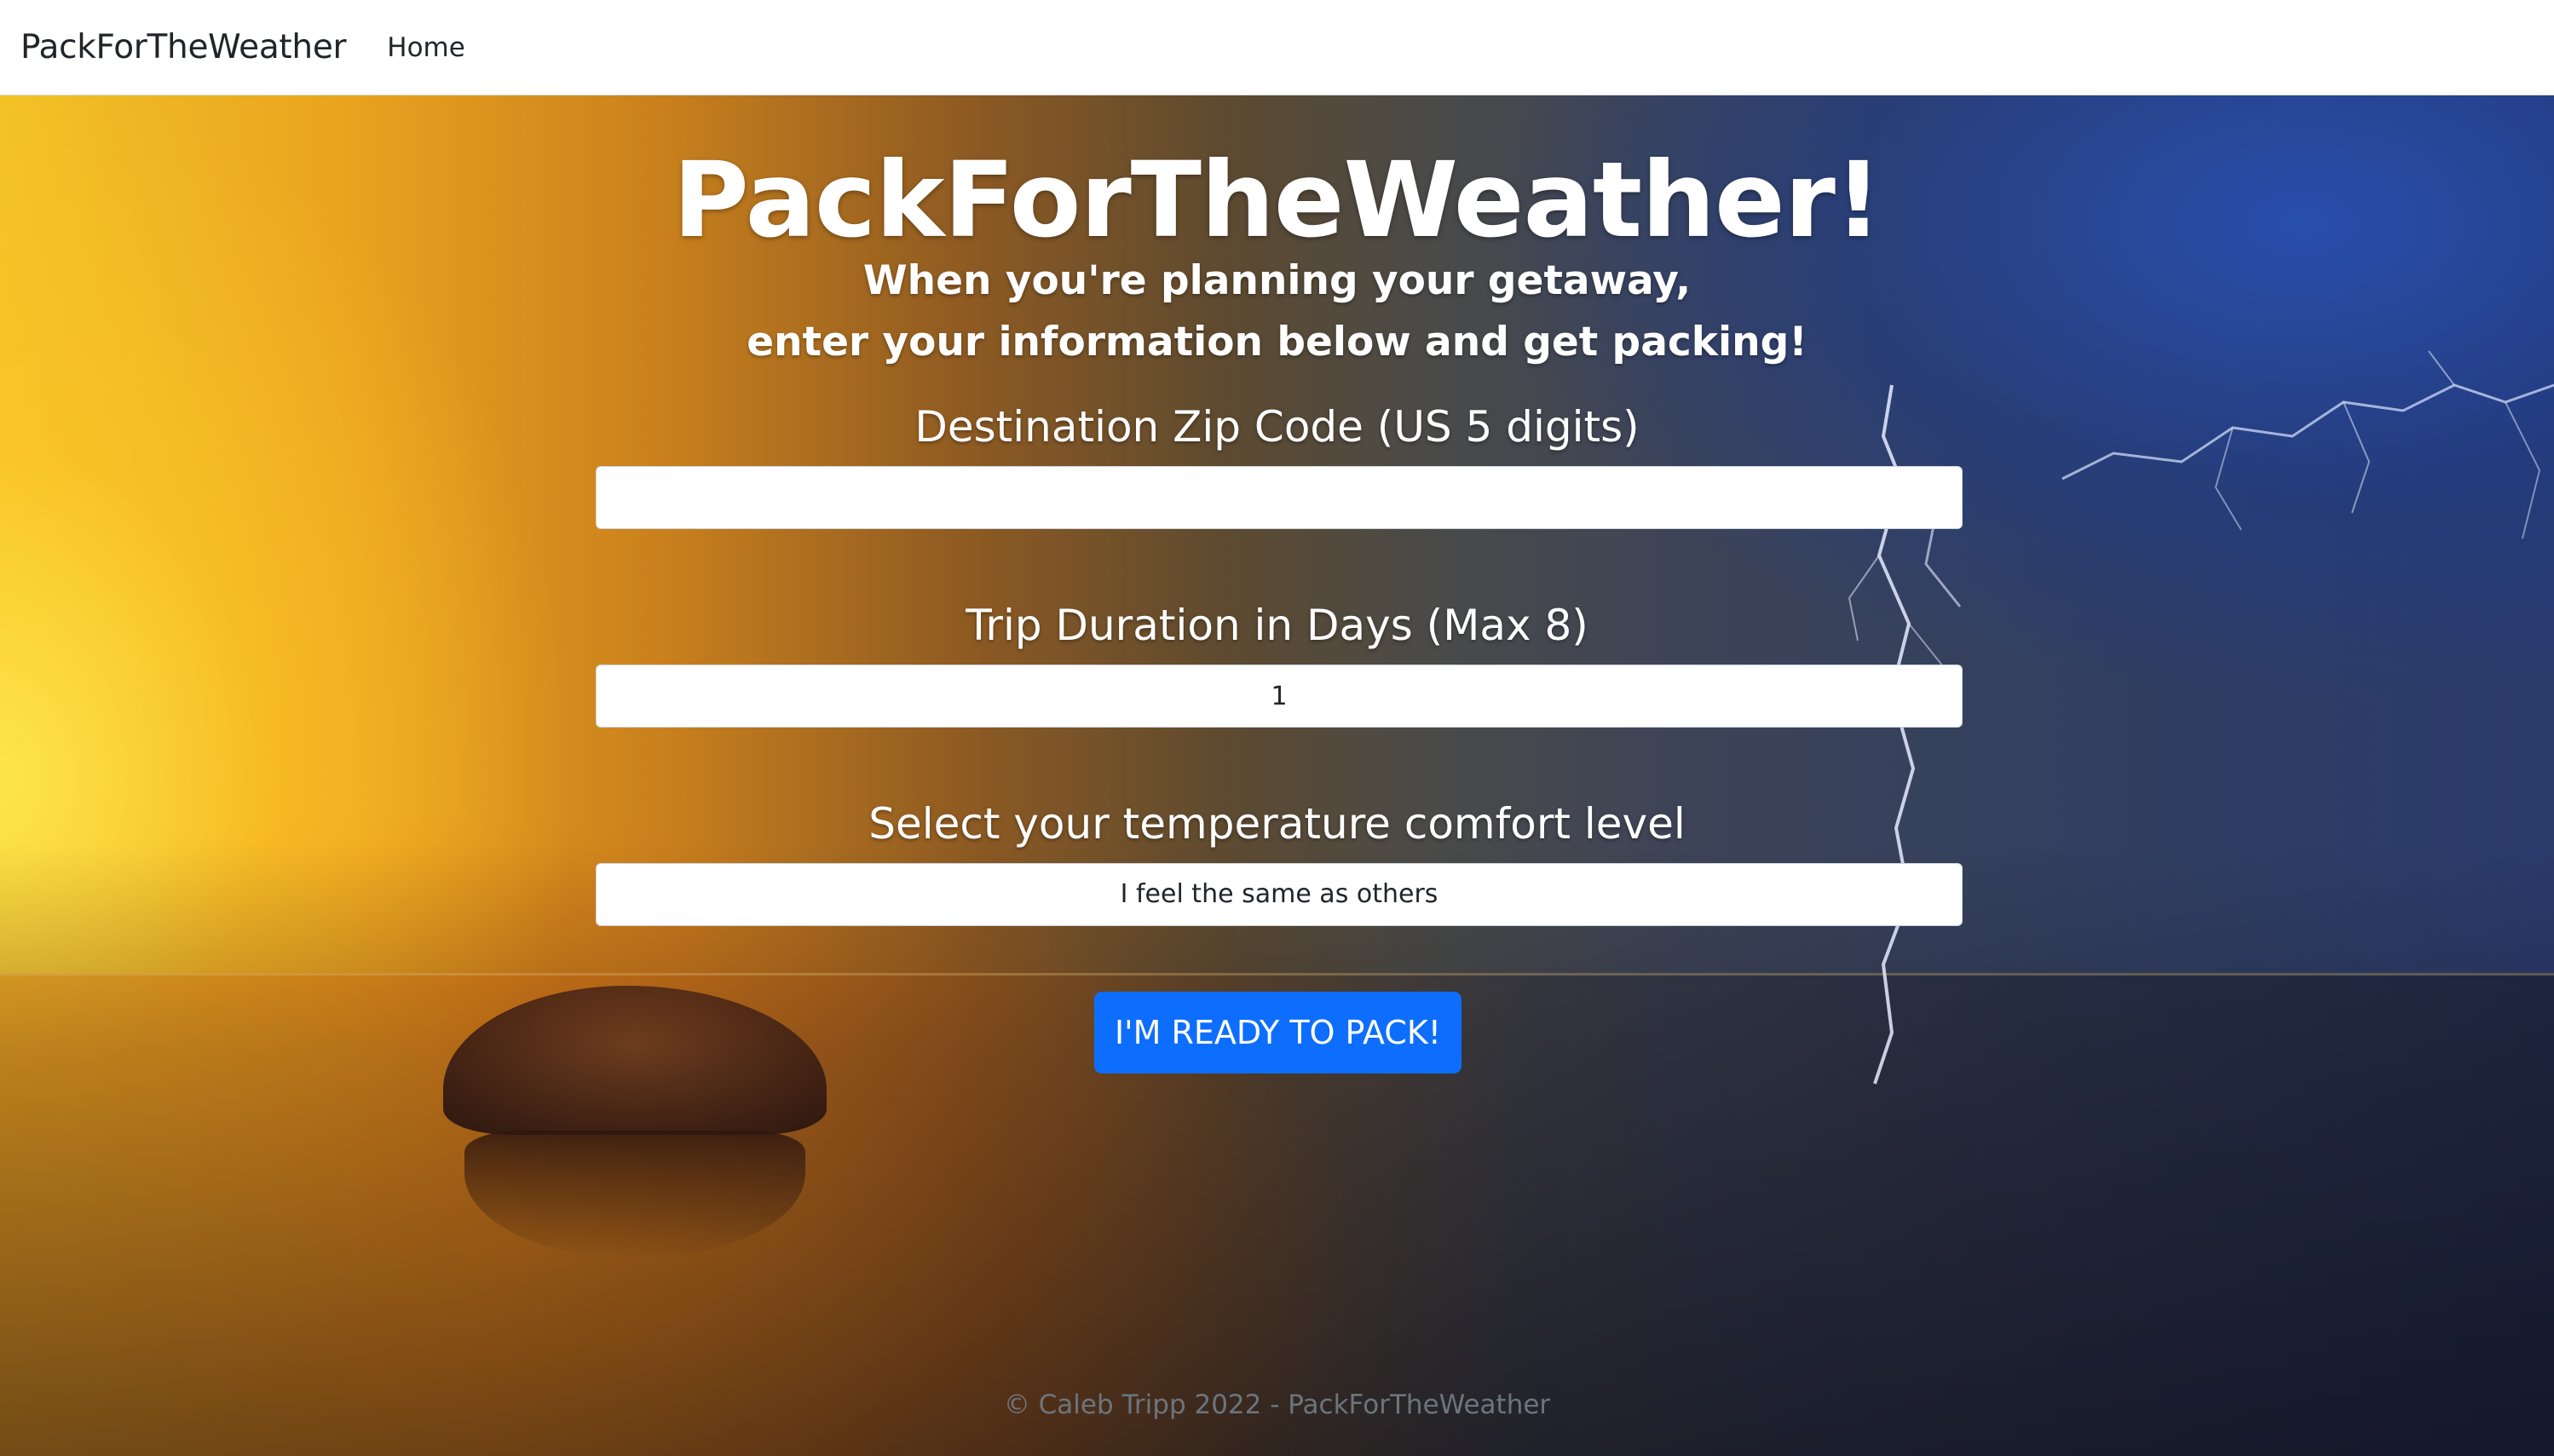 The image size is (2554, 1456). I want to click on page-title: PackForTheWeather!, so click(1277, 200).